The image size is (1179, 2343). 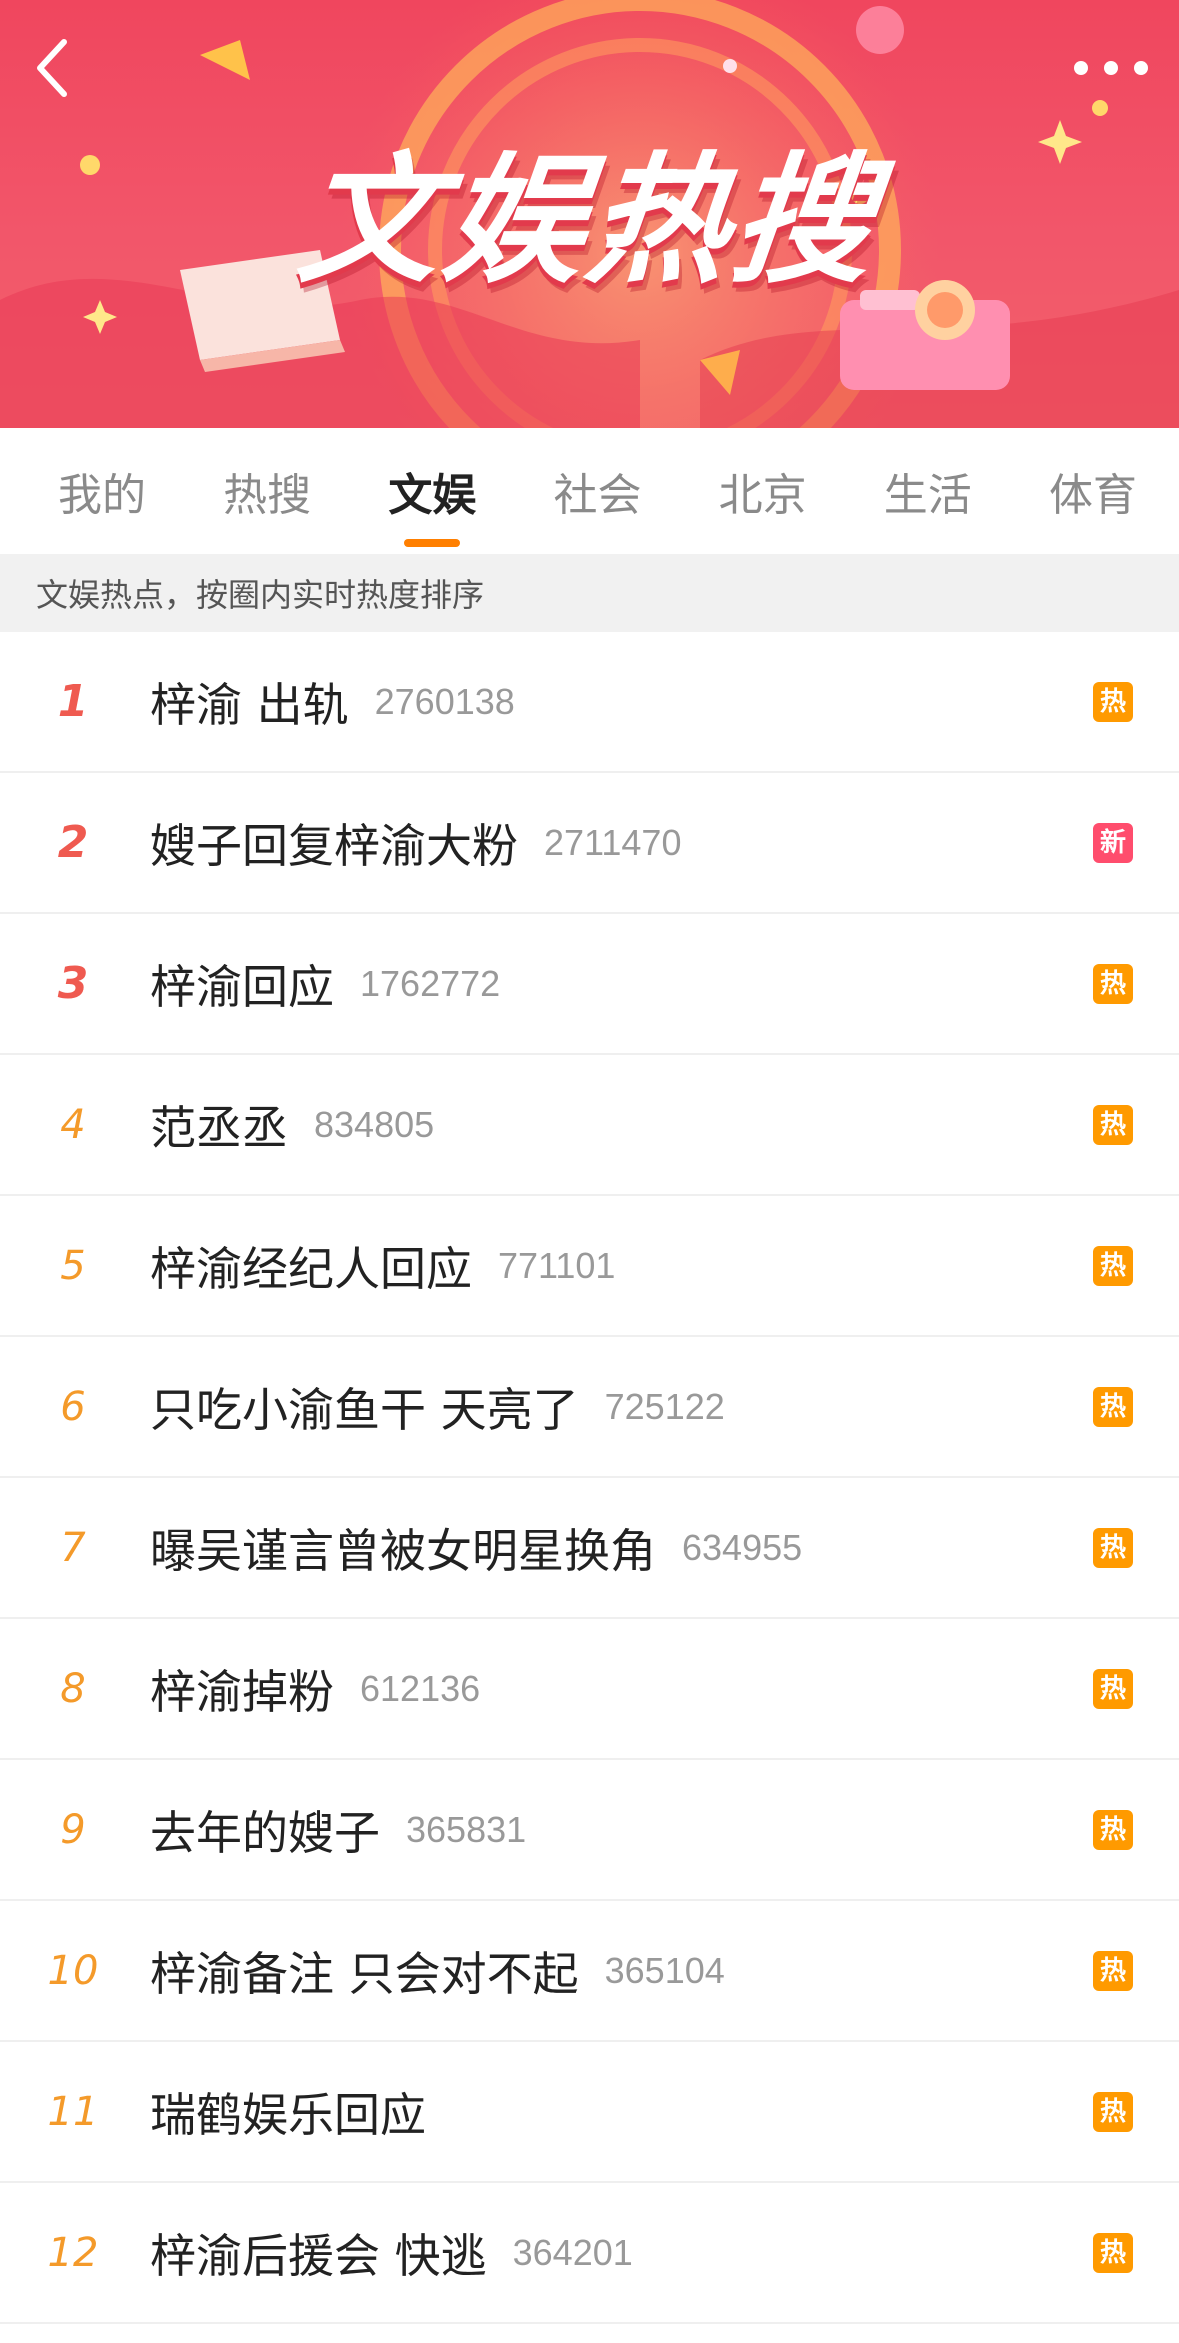 What do you see at coordinates (589, 593) in the screenshot?
I see `section-subheader: 文娱热点，按圈内实时热度排序` at bounding box center [589, 593].